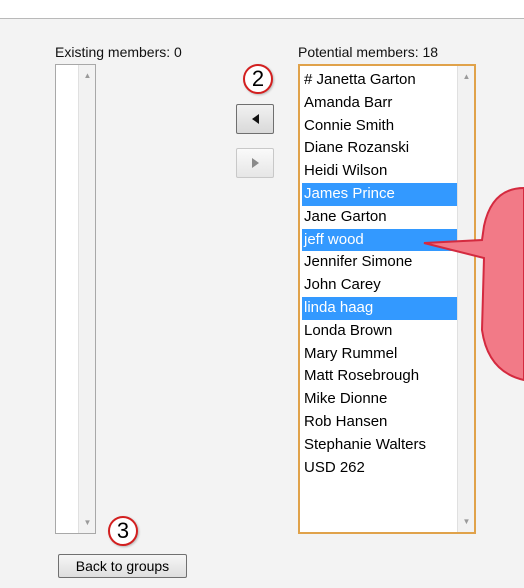 The image size is (524, 588). What do you see at coordinates (258, 79) in the screenshot?
I see `step-2-marker: 2` at bounding box center [258, 79].